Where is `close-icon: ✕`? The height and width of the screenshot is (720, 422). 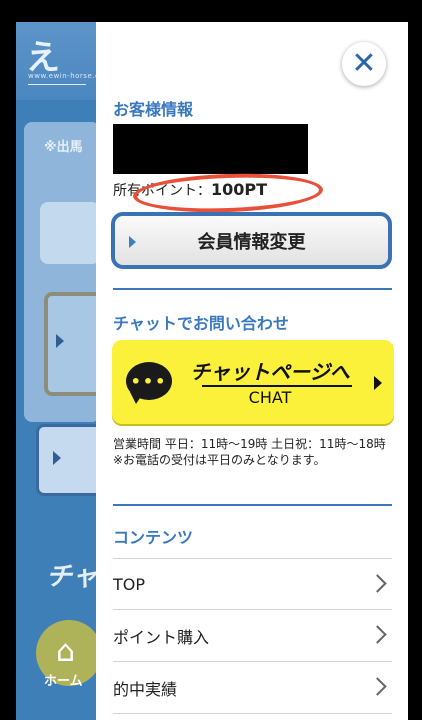 close-icon: ✕ is located at coordinates (364, 63).